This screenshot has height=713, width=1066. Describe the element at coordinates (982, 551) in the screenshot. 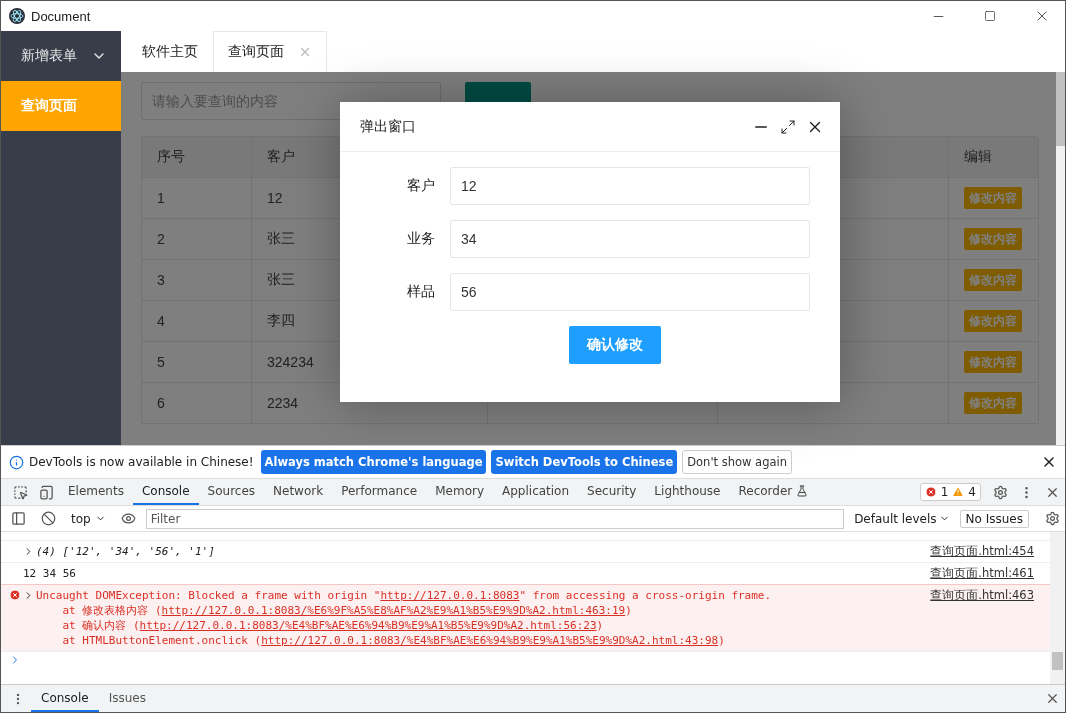

I see `source-link: 查询页面.html:454` at that location.